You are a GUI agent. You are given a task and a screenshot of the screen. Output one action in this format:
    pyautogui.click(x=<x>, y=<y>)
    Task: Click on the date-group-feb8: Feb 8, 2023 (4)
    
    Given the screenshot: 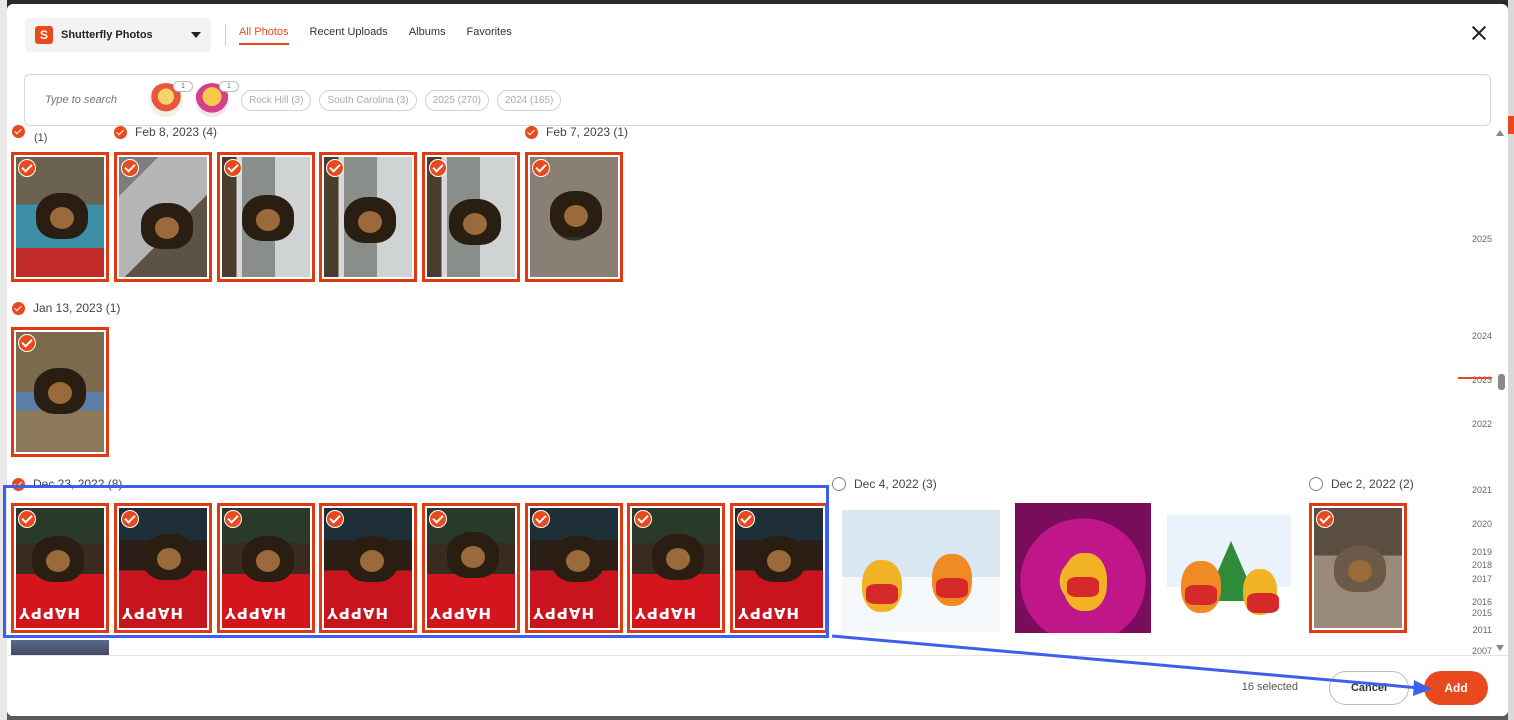 What is the action you would take?
    pyautogui.click(x=165, y=132)
    